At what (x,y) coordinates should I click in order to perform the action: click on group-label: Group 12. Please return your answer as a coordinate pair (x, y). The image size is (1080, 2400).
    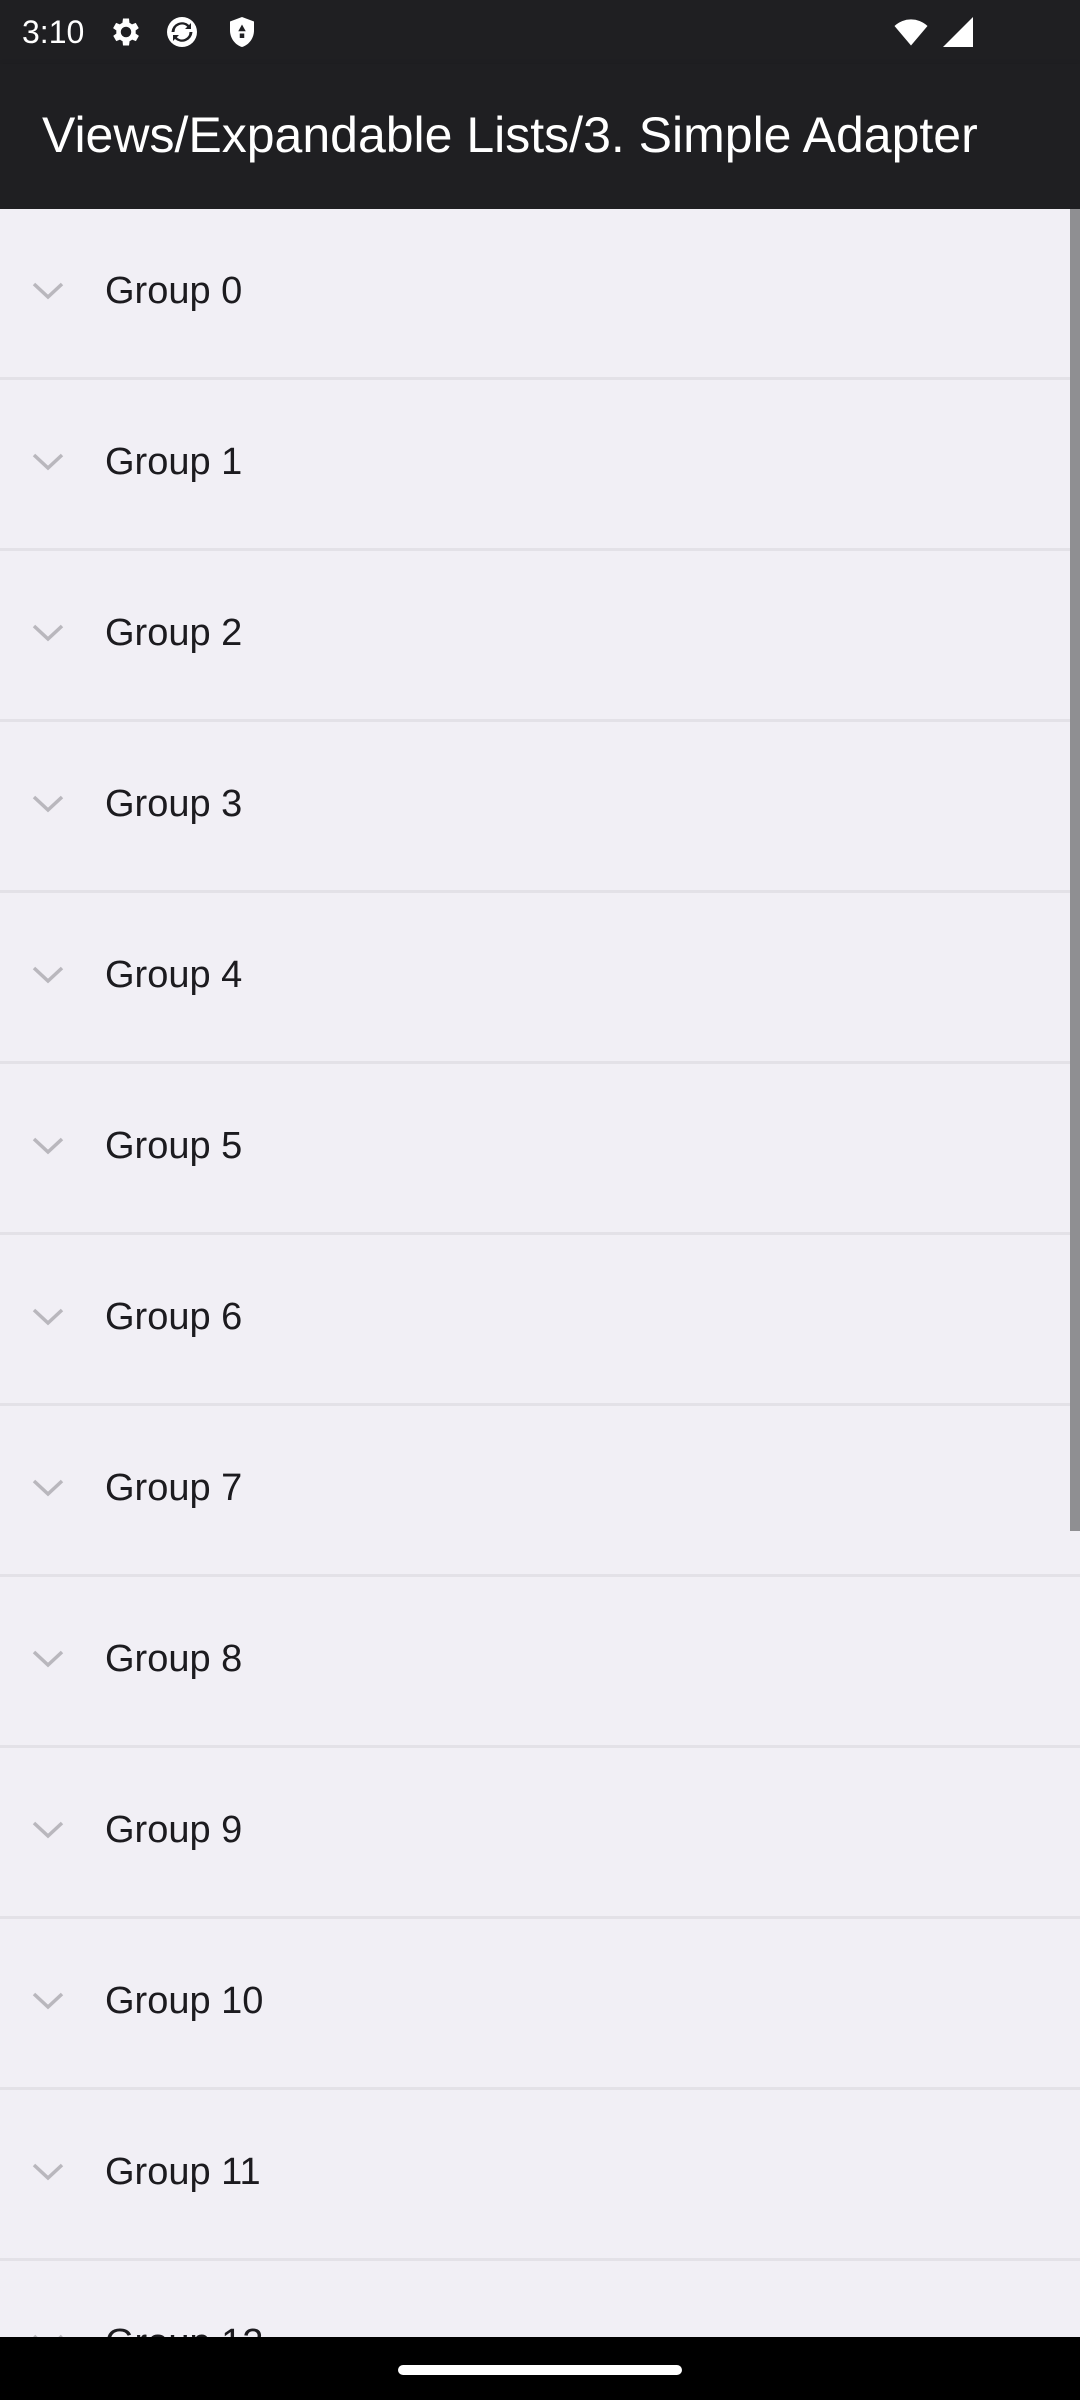
    Looking at the image, I should click on (184, 2328).